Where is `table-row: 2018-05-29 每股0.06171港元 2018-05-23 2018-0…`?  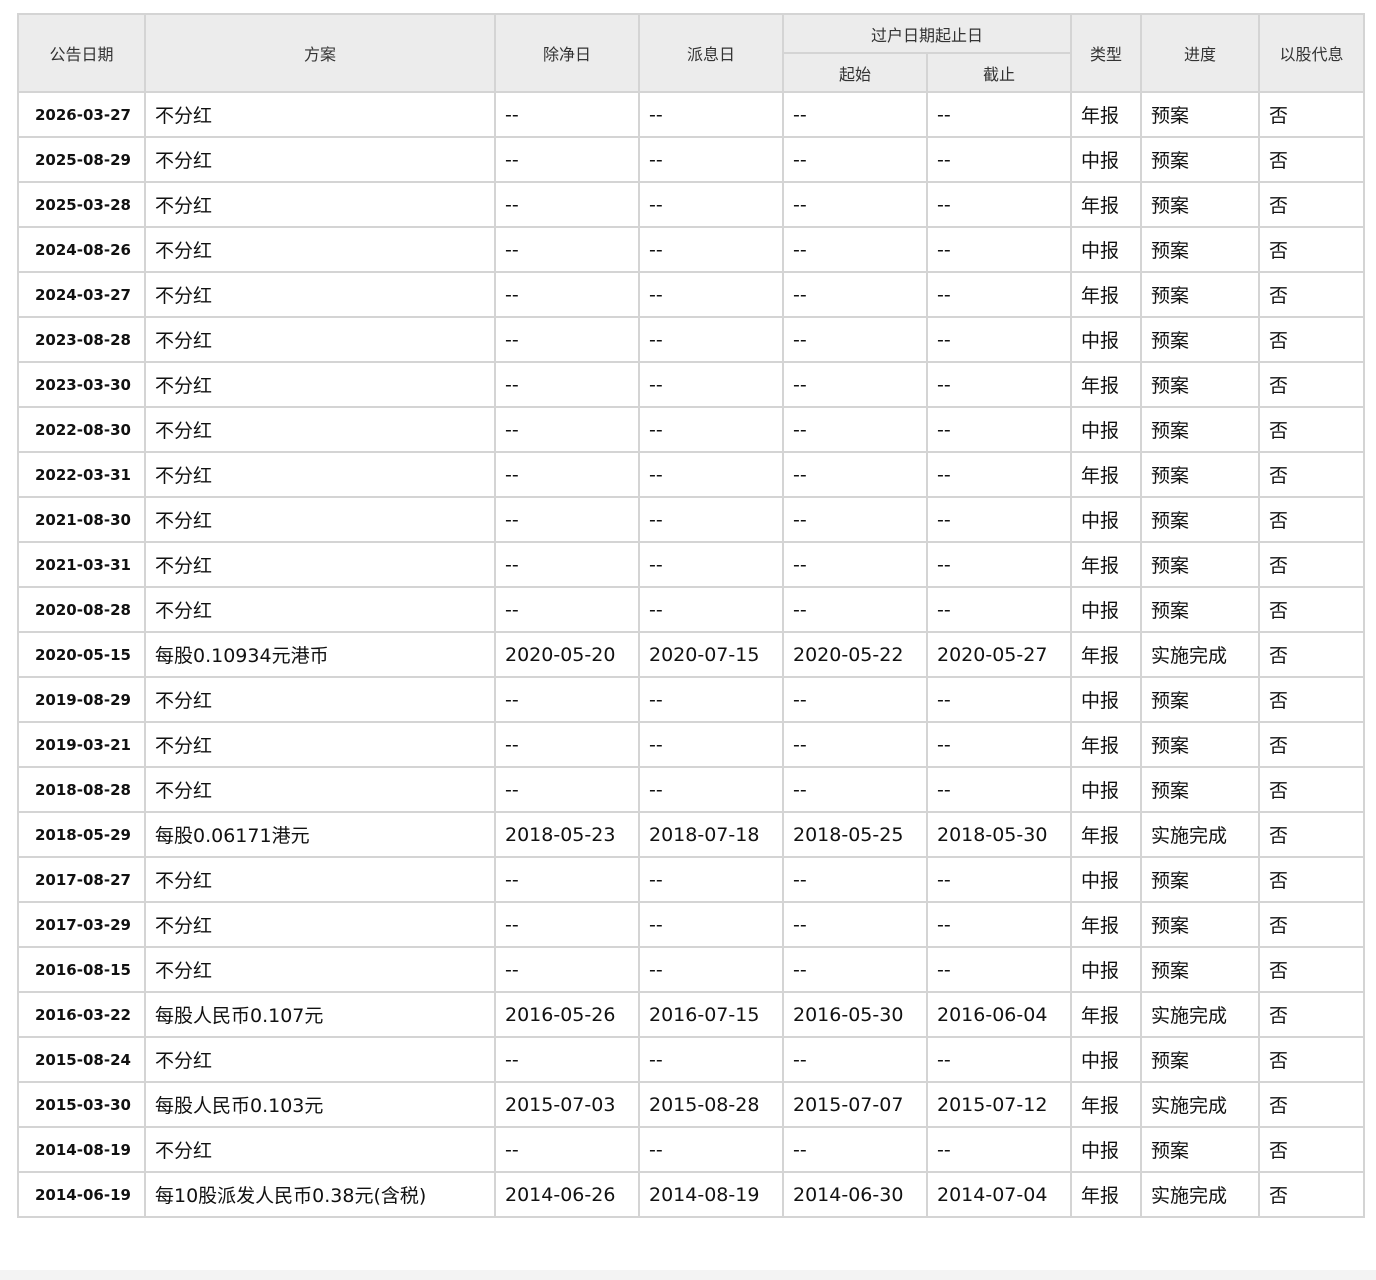
table-row: 2018-05-29 每股0.06171港元 2018-05-23 2018-0… is located at coordinates (691, 834).